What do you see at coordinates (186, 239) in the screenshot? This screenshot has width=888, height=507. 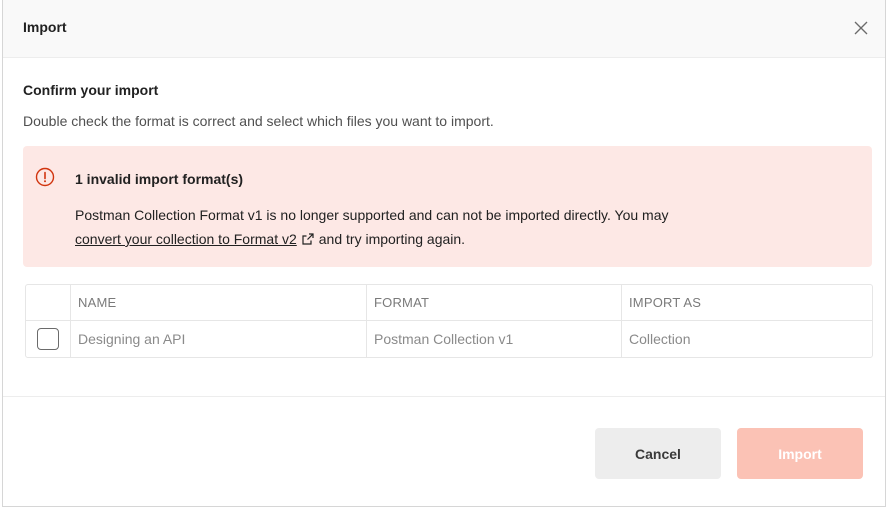 I see `convert-collection-link: convert your collection to Format v2` at bounding box center [186, 239].